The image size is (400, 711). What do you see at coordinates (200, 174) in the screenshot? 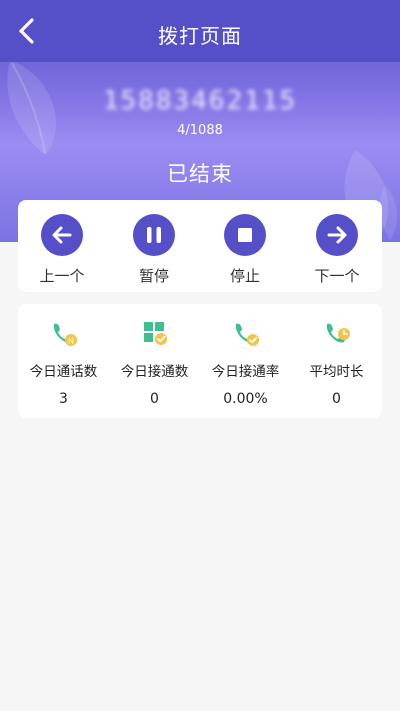
I see `call-status: 已结束` at bounding box center [200, 174].